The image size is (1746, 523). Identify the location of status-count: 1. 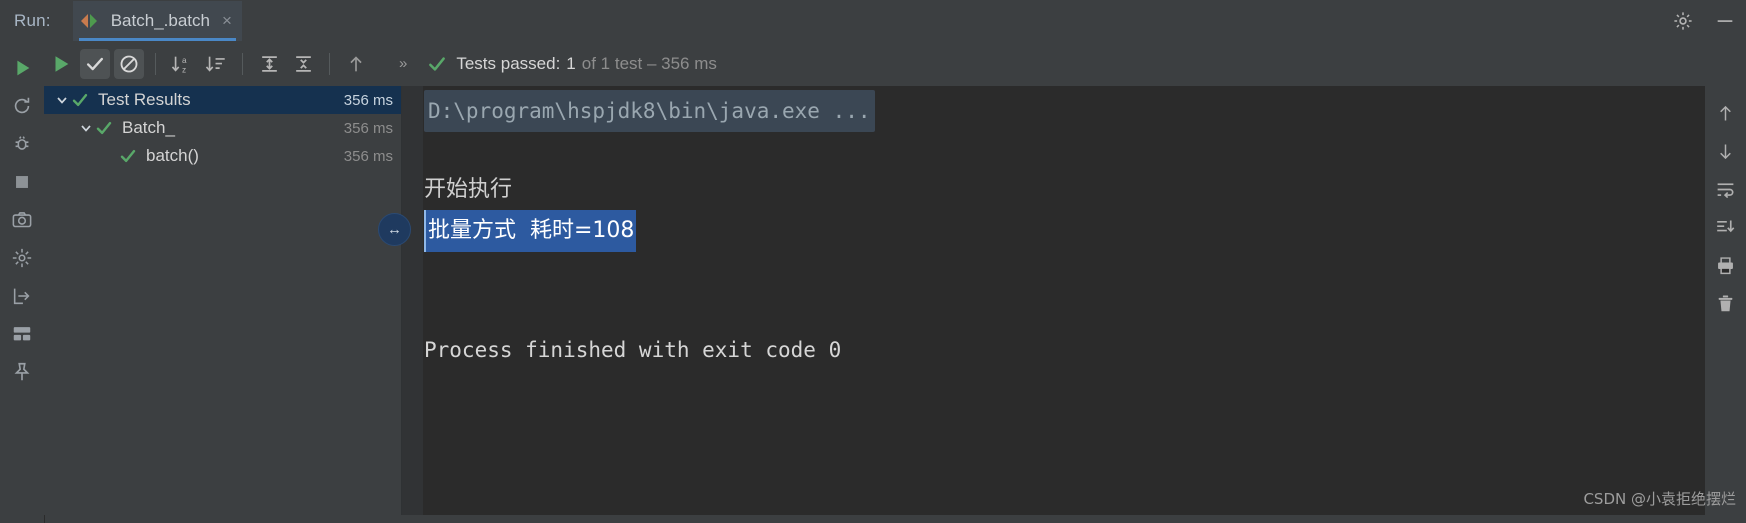
(571, 63).